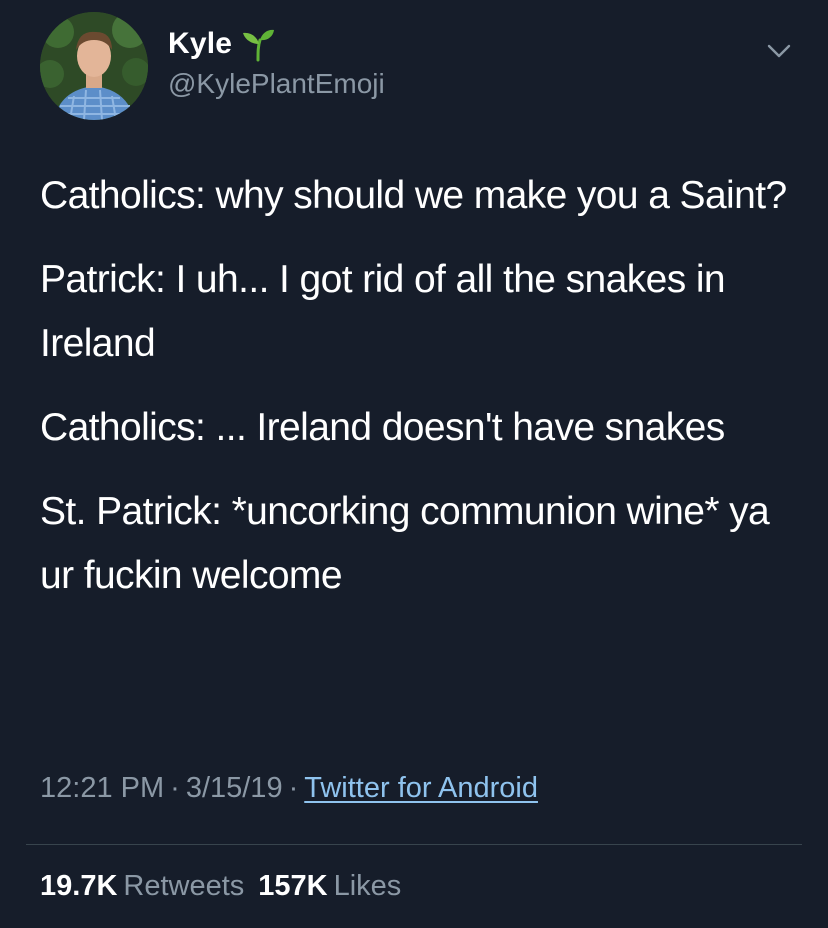 The image size is (828, 928). I want to click on likes-count: 157K, so click(293, 886).